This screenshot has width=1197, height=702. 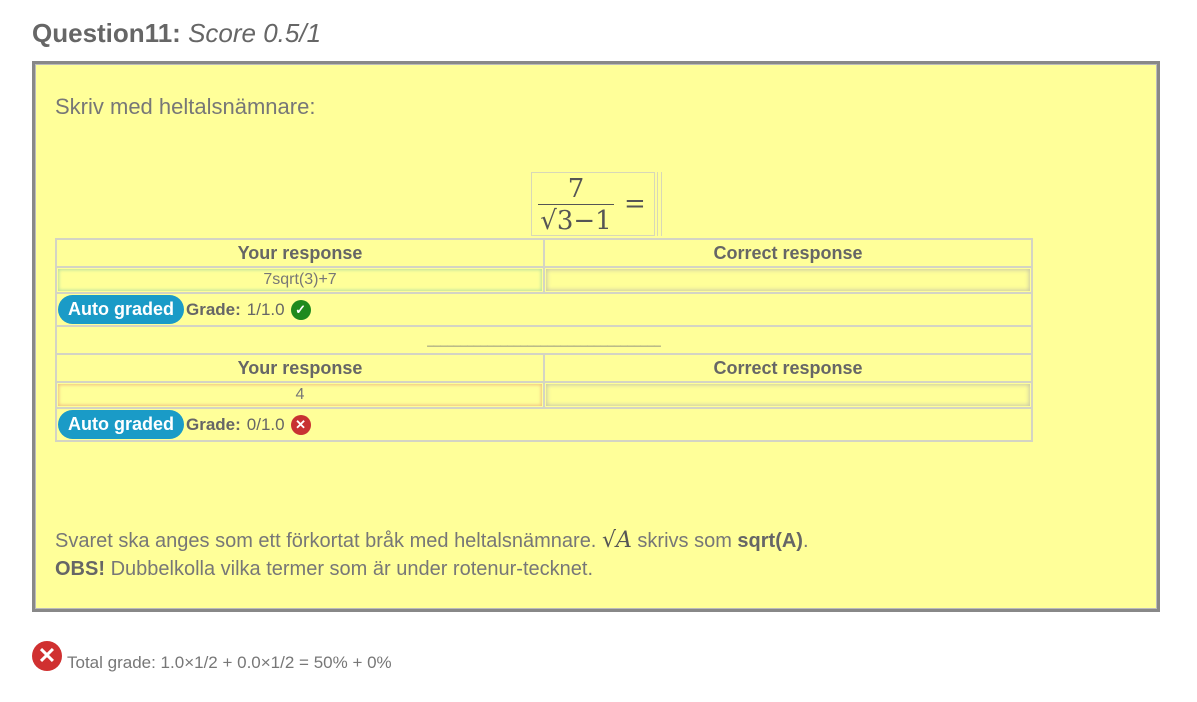 What do you see at coordinates (300, 280) in the screenshot?
I see `your-response-value: 7sqrt(3)+7` at bounding box center [300, 280].